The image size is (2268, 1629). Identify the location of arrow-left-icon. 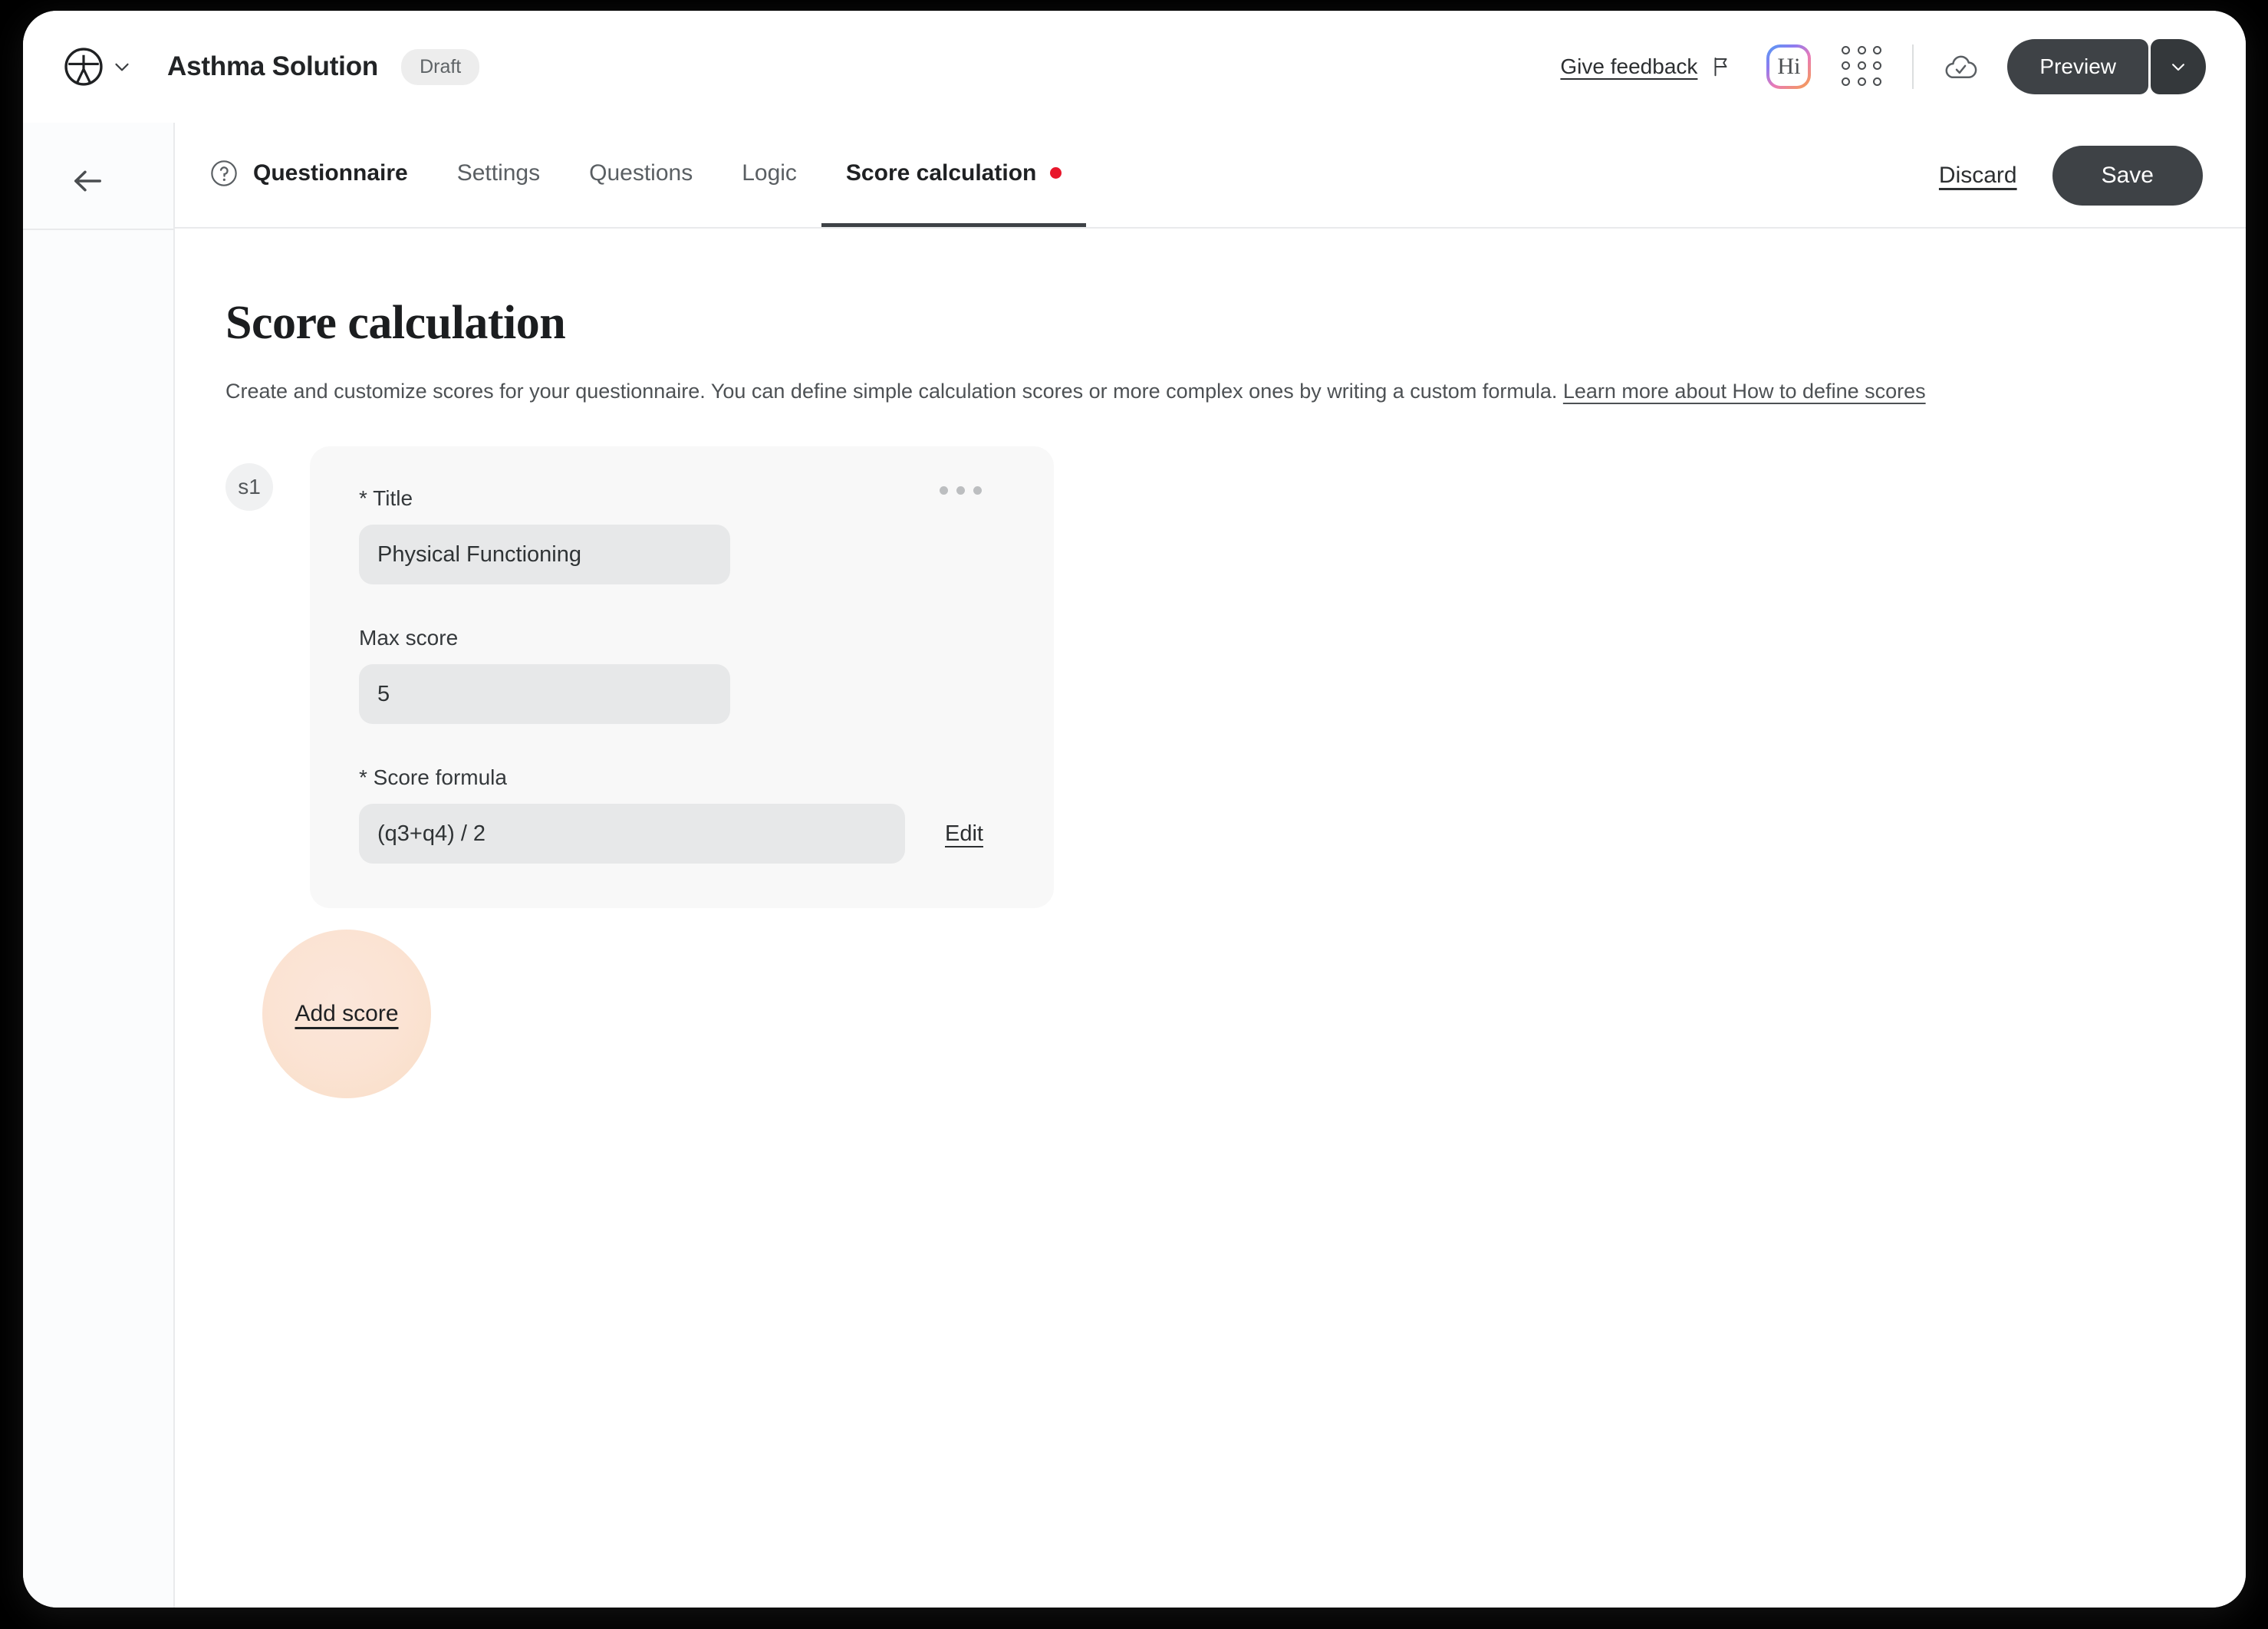
(87, 181).